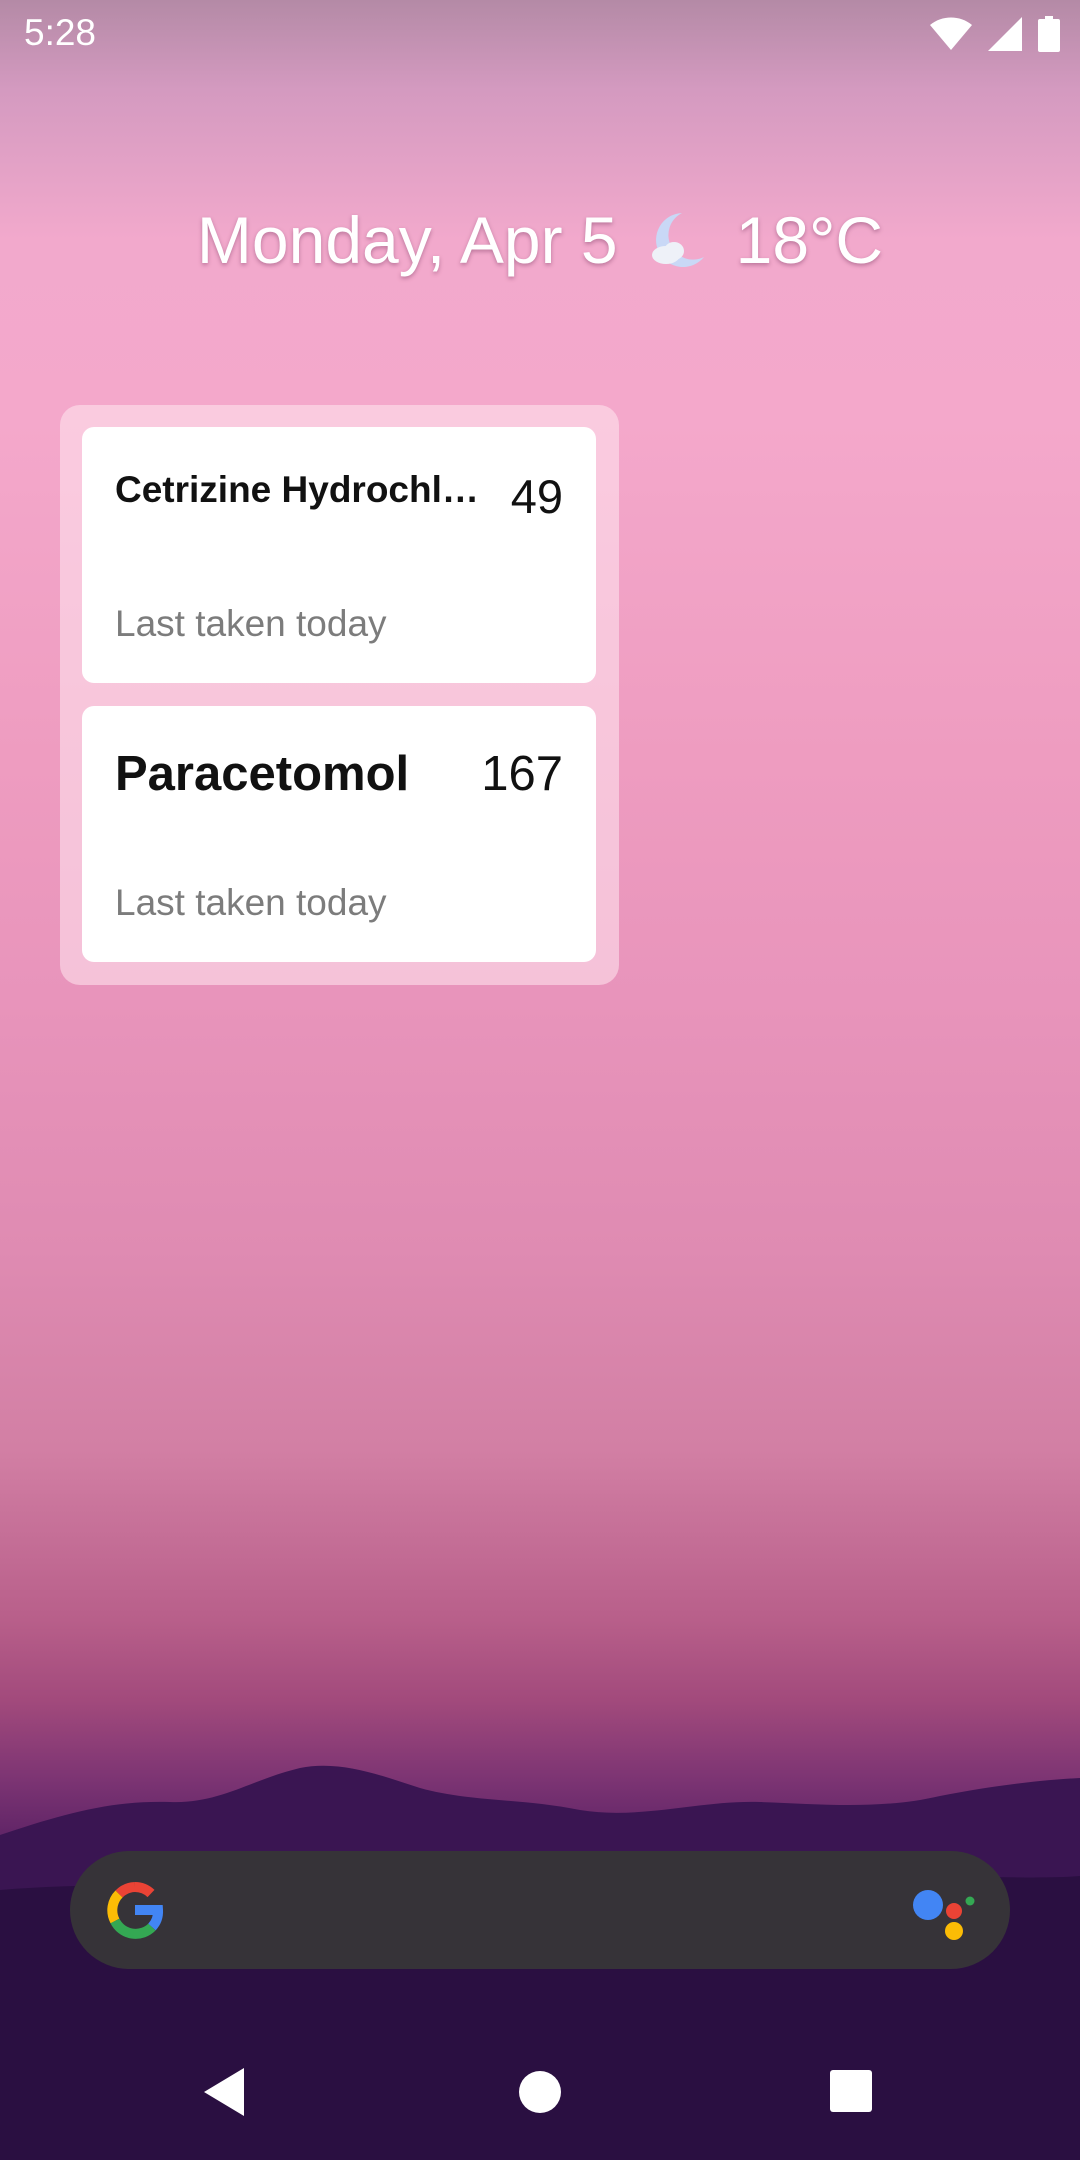 This screenshot has width=1080, height=2160. I want to click on cellular-signal-icon, so click(1005, 34).